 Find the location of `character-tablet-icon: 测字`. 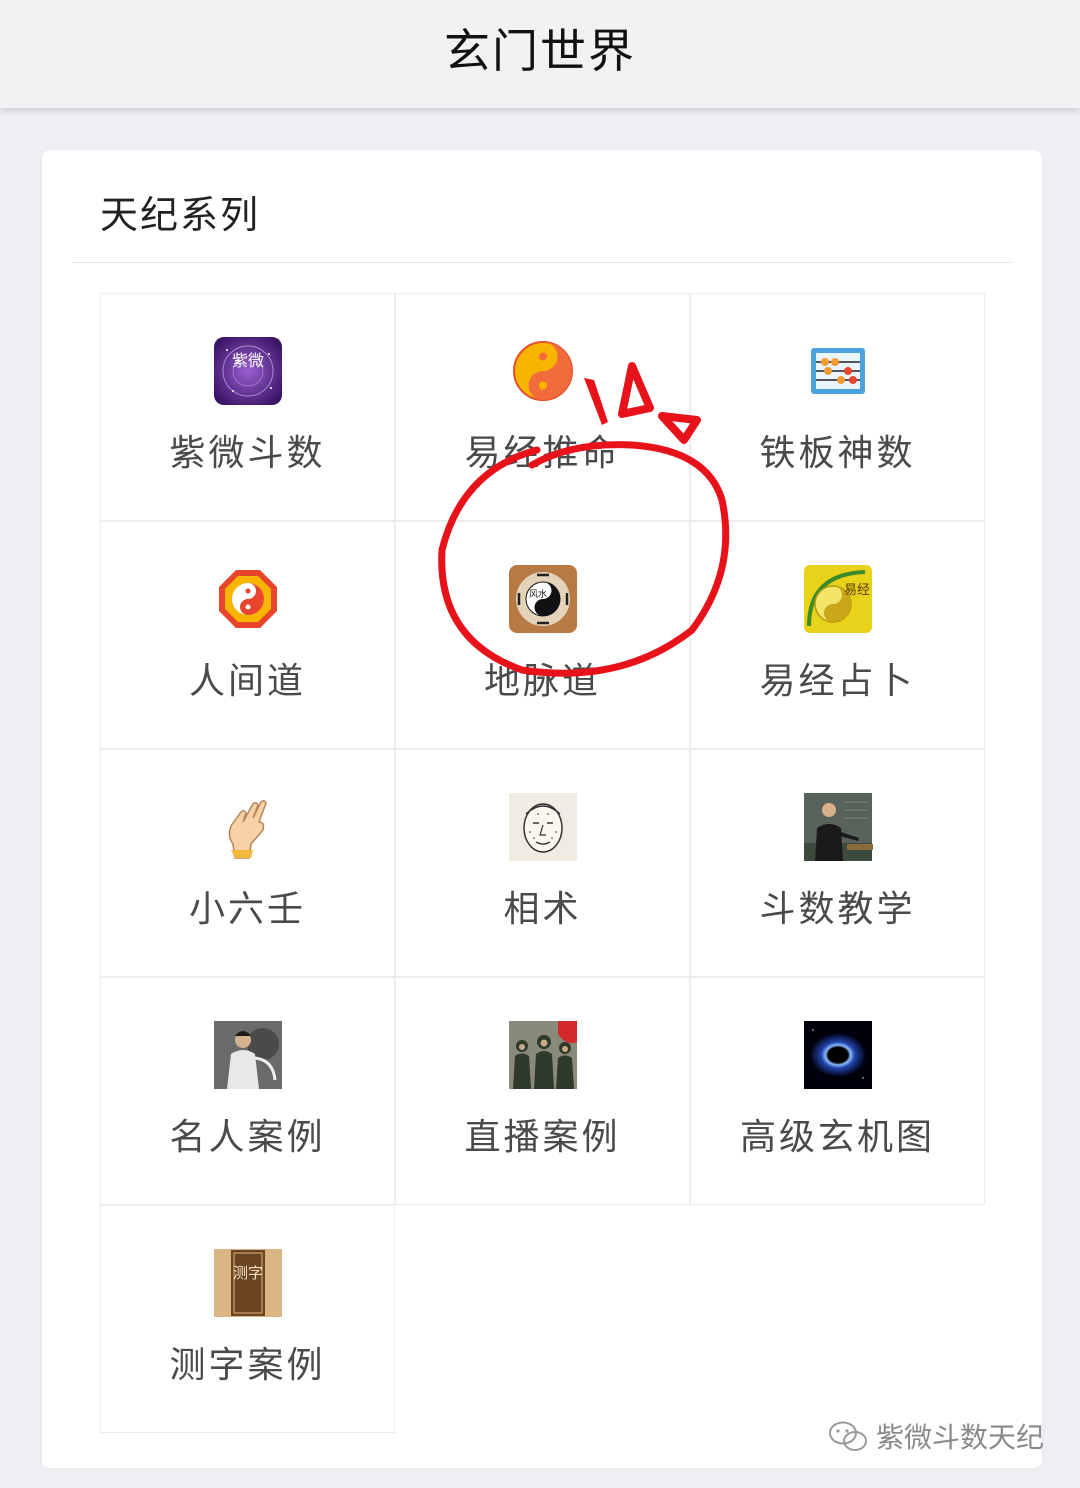

character-tablet-icon: 测字 is located at coordinates (248, 1283).